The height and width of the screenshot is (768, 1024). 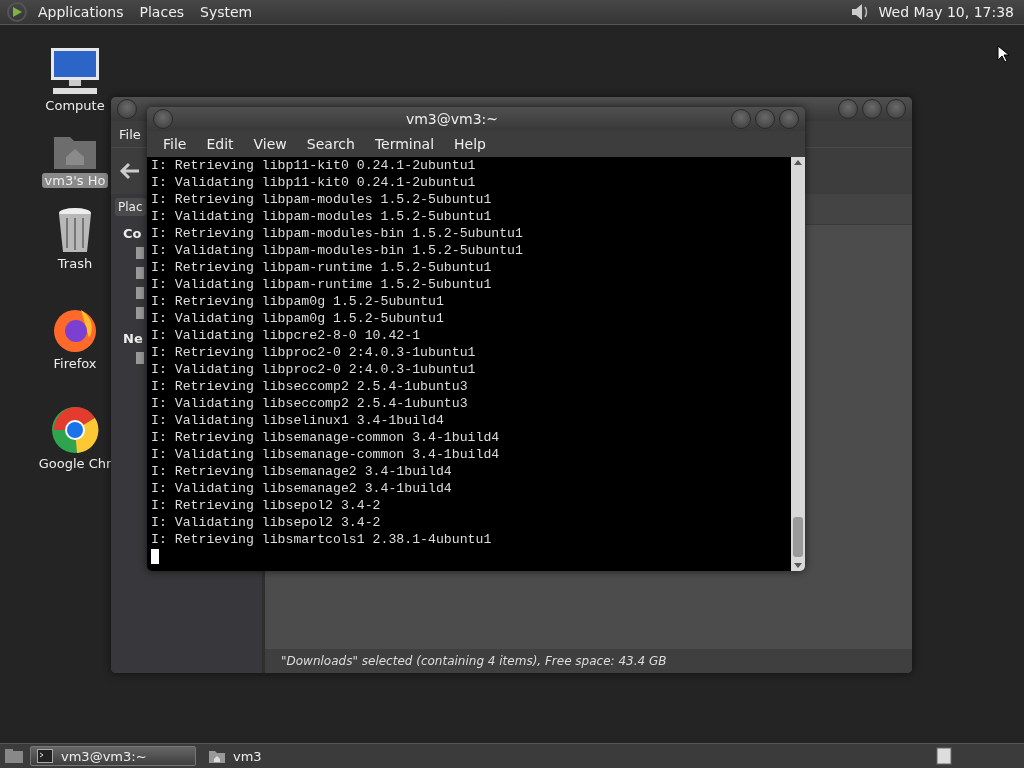 I want to click on terminal-line: I: Validating libselinux1 3.4-1build4, so click(x=298, y=420).